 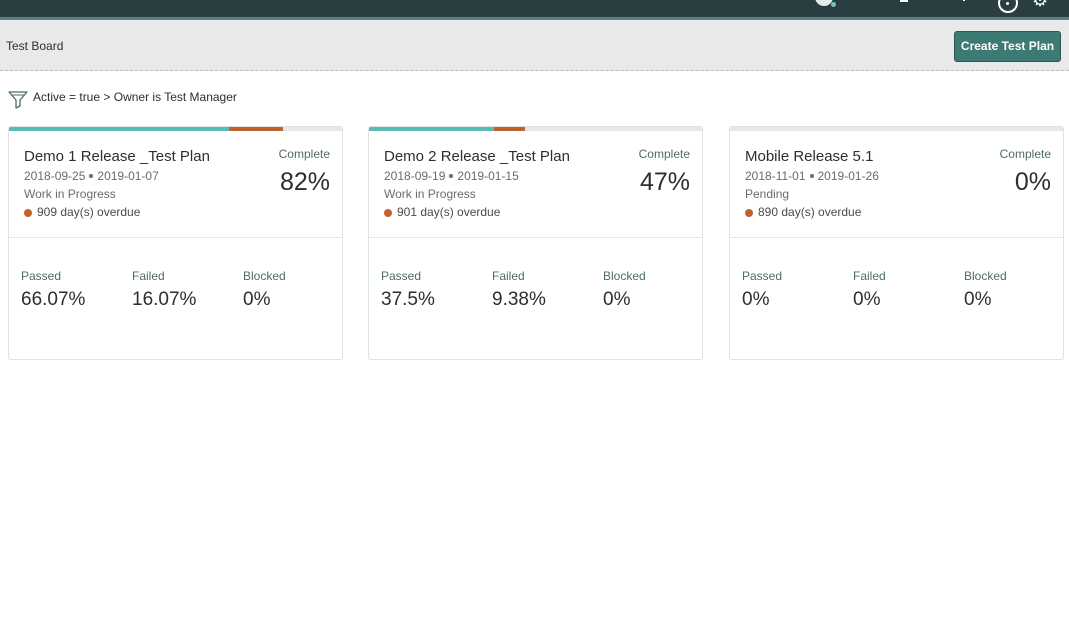 What do you see at coordinates (767, 194) in the screenshot?
I see `plan-state: Pending` at bounding box center [767, 194].